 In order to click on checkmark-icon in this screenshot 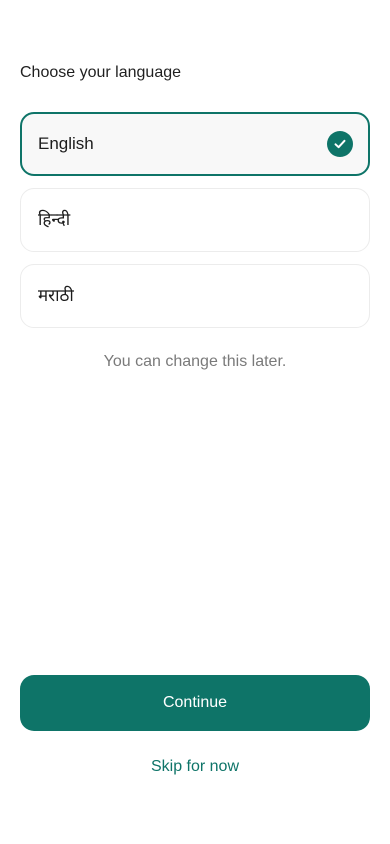, I will do `click(340, 144)`.